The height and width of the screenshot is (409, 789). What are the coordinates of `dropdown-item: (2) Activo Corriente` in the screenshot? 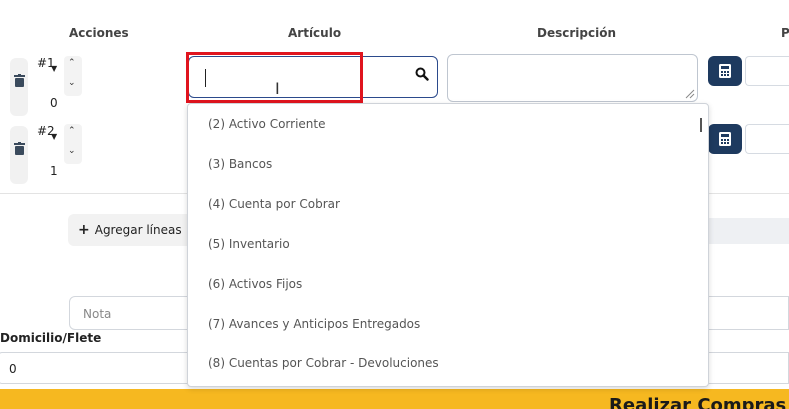 It's located at (267, 124).